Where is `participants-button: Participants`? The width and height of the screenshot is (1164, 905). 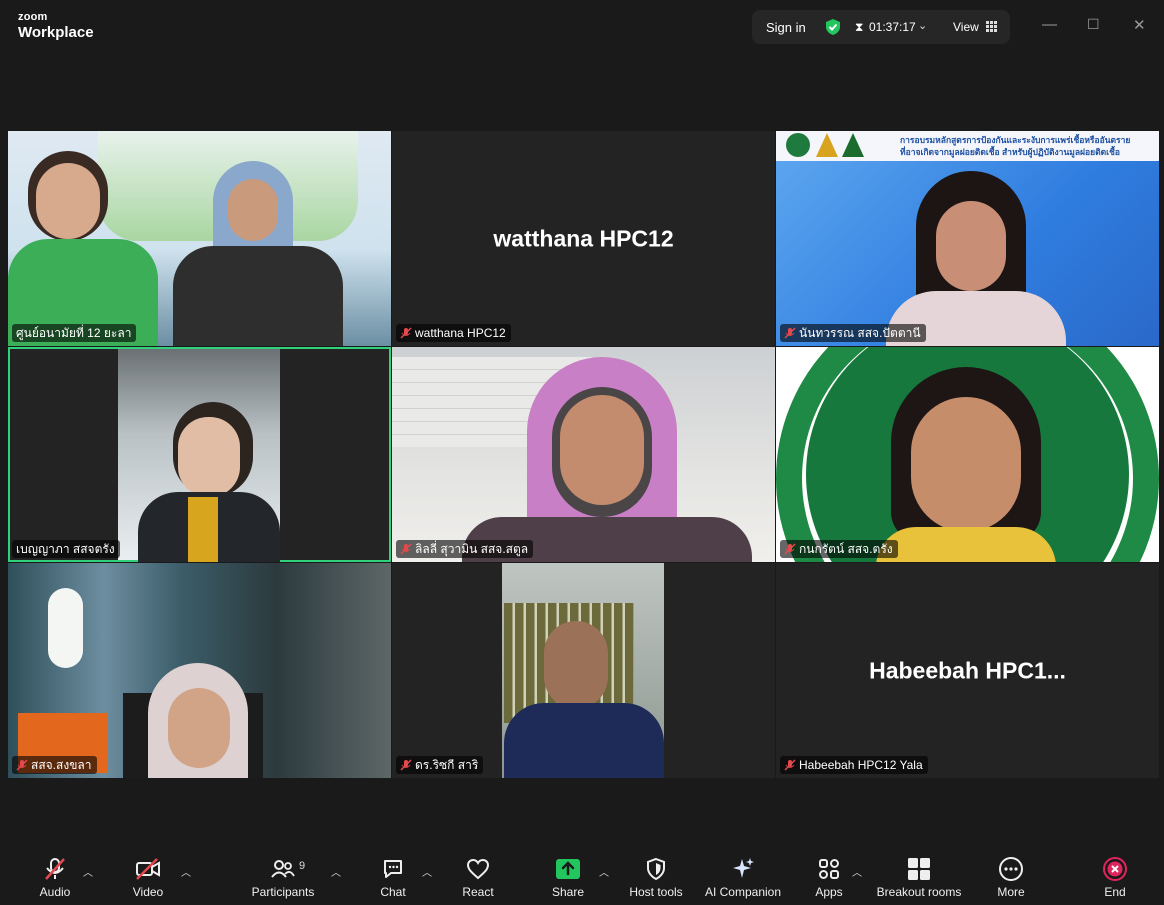
participants-button: Participants is located at coordinates (283, 878).